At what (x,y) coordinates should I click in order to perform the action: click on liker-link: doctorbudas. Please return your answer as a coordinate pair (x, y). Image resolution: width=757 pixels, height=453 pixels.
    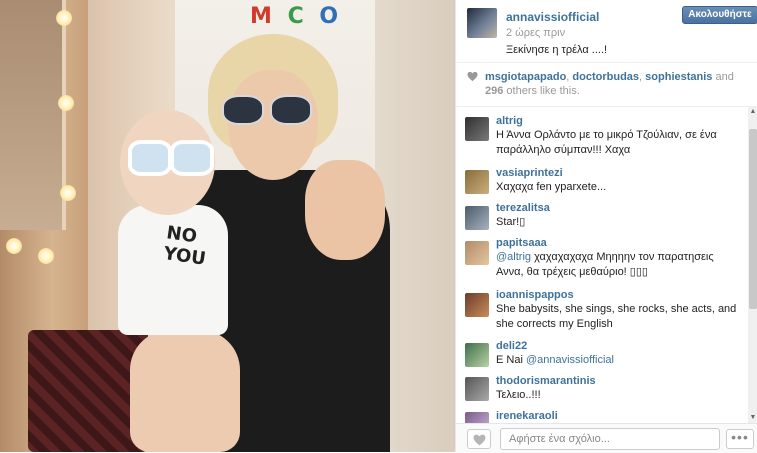
    Looking at the image, I should click on (605, 77).